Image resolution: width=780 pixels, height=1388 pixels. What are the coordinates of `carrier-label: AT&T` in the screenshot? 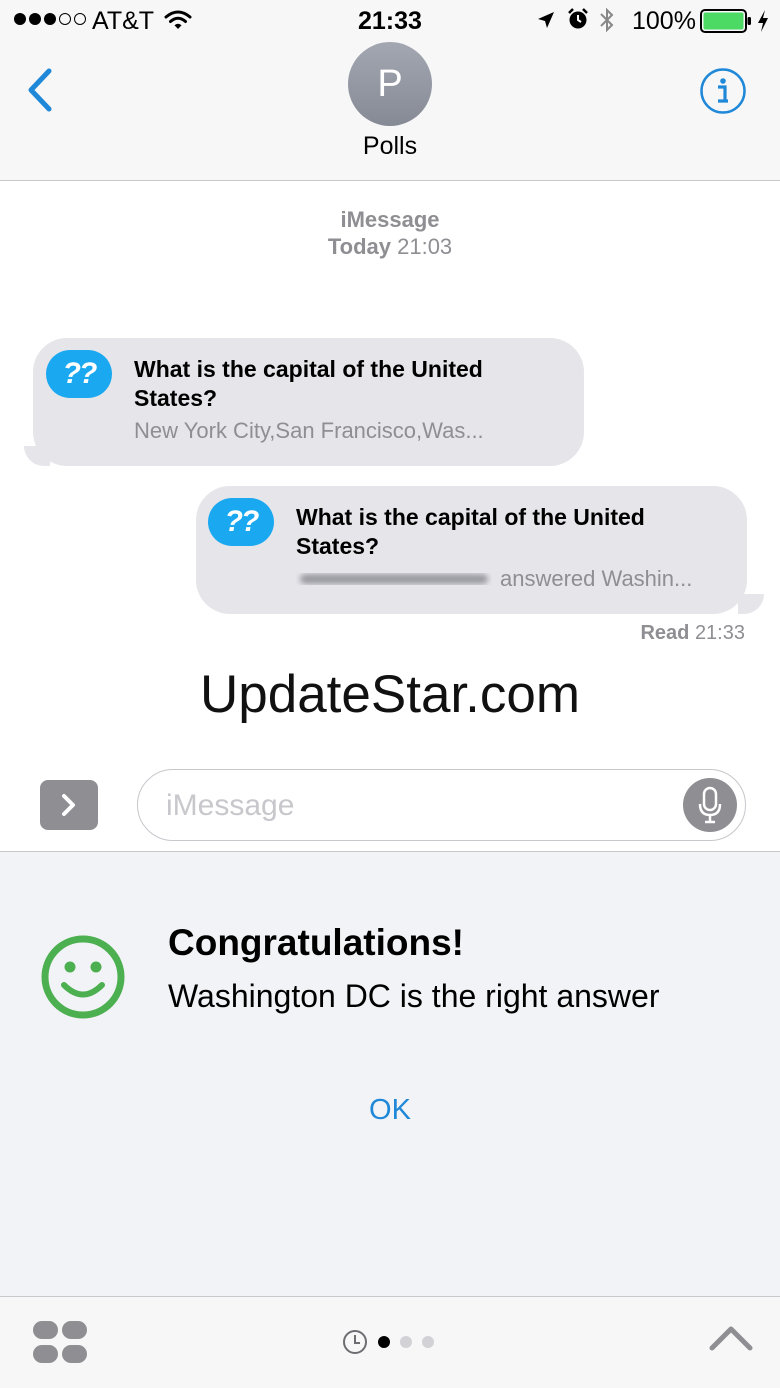 It's located at (123, 21).